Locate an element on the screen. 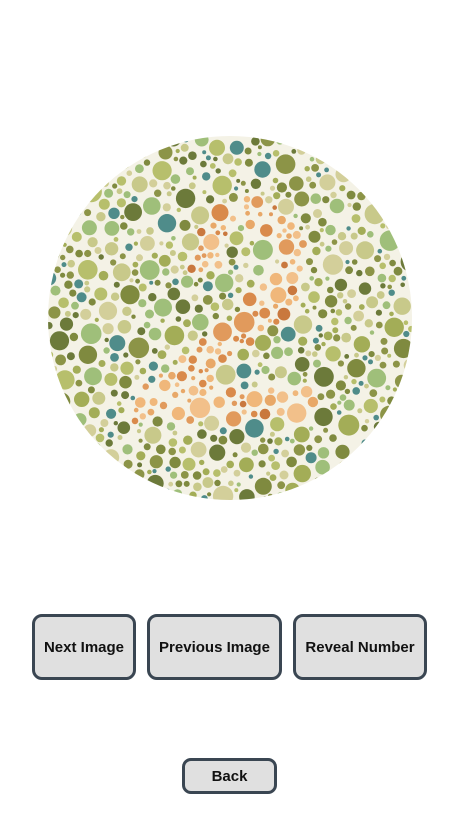 The width and height of the screenshot is (459, 817). back-button: Back is located at coordinates (229, 776).